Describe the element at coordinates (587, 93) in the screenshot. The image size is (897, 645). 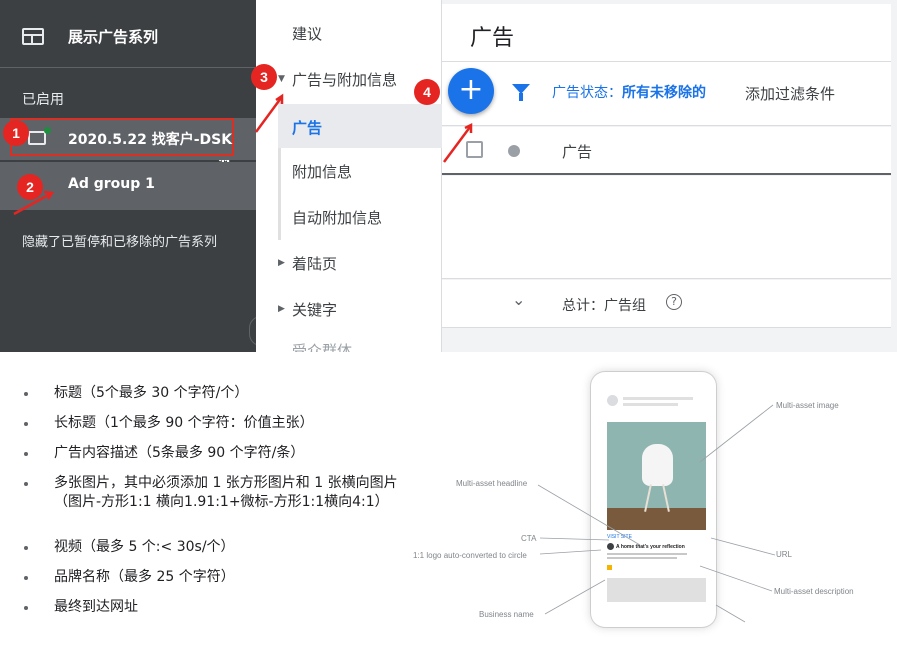
I see `ad-status-filter-label: 广告状态：` at that location.